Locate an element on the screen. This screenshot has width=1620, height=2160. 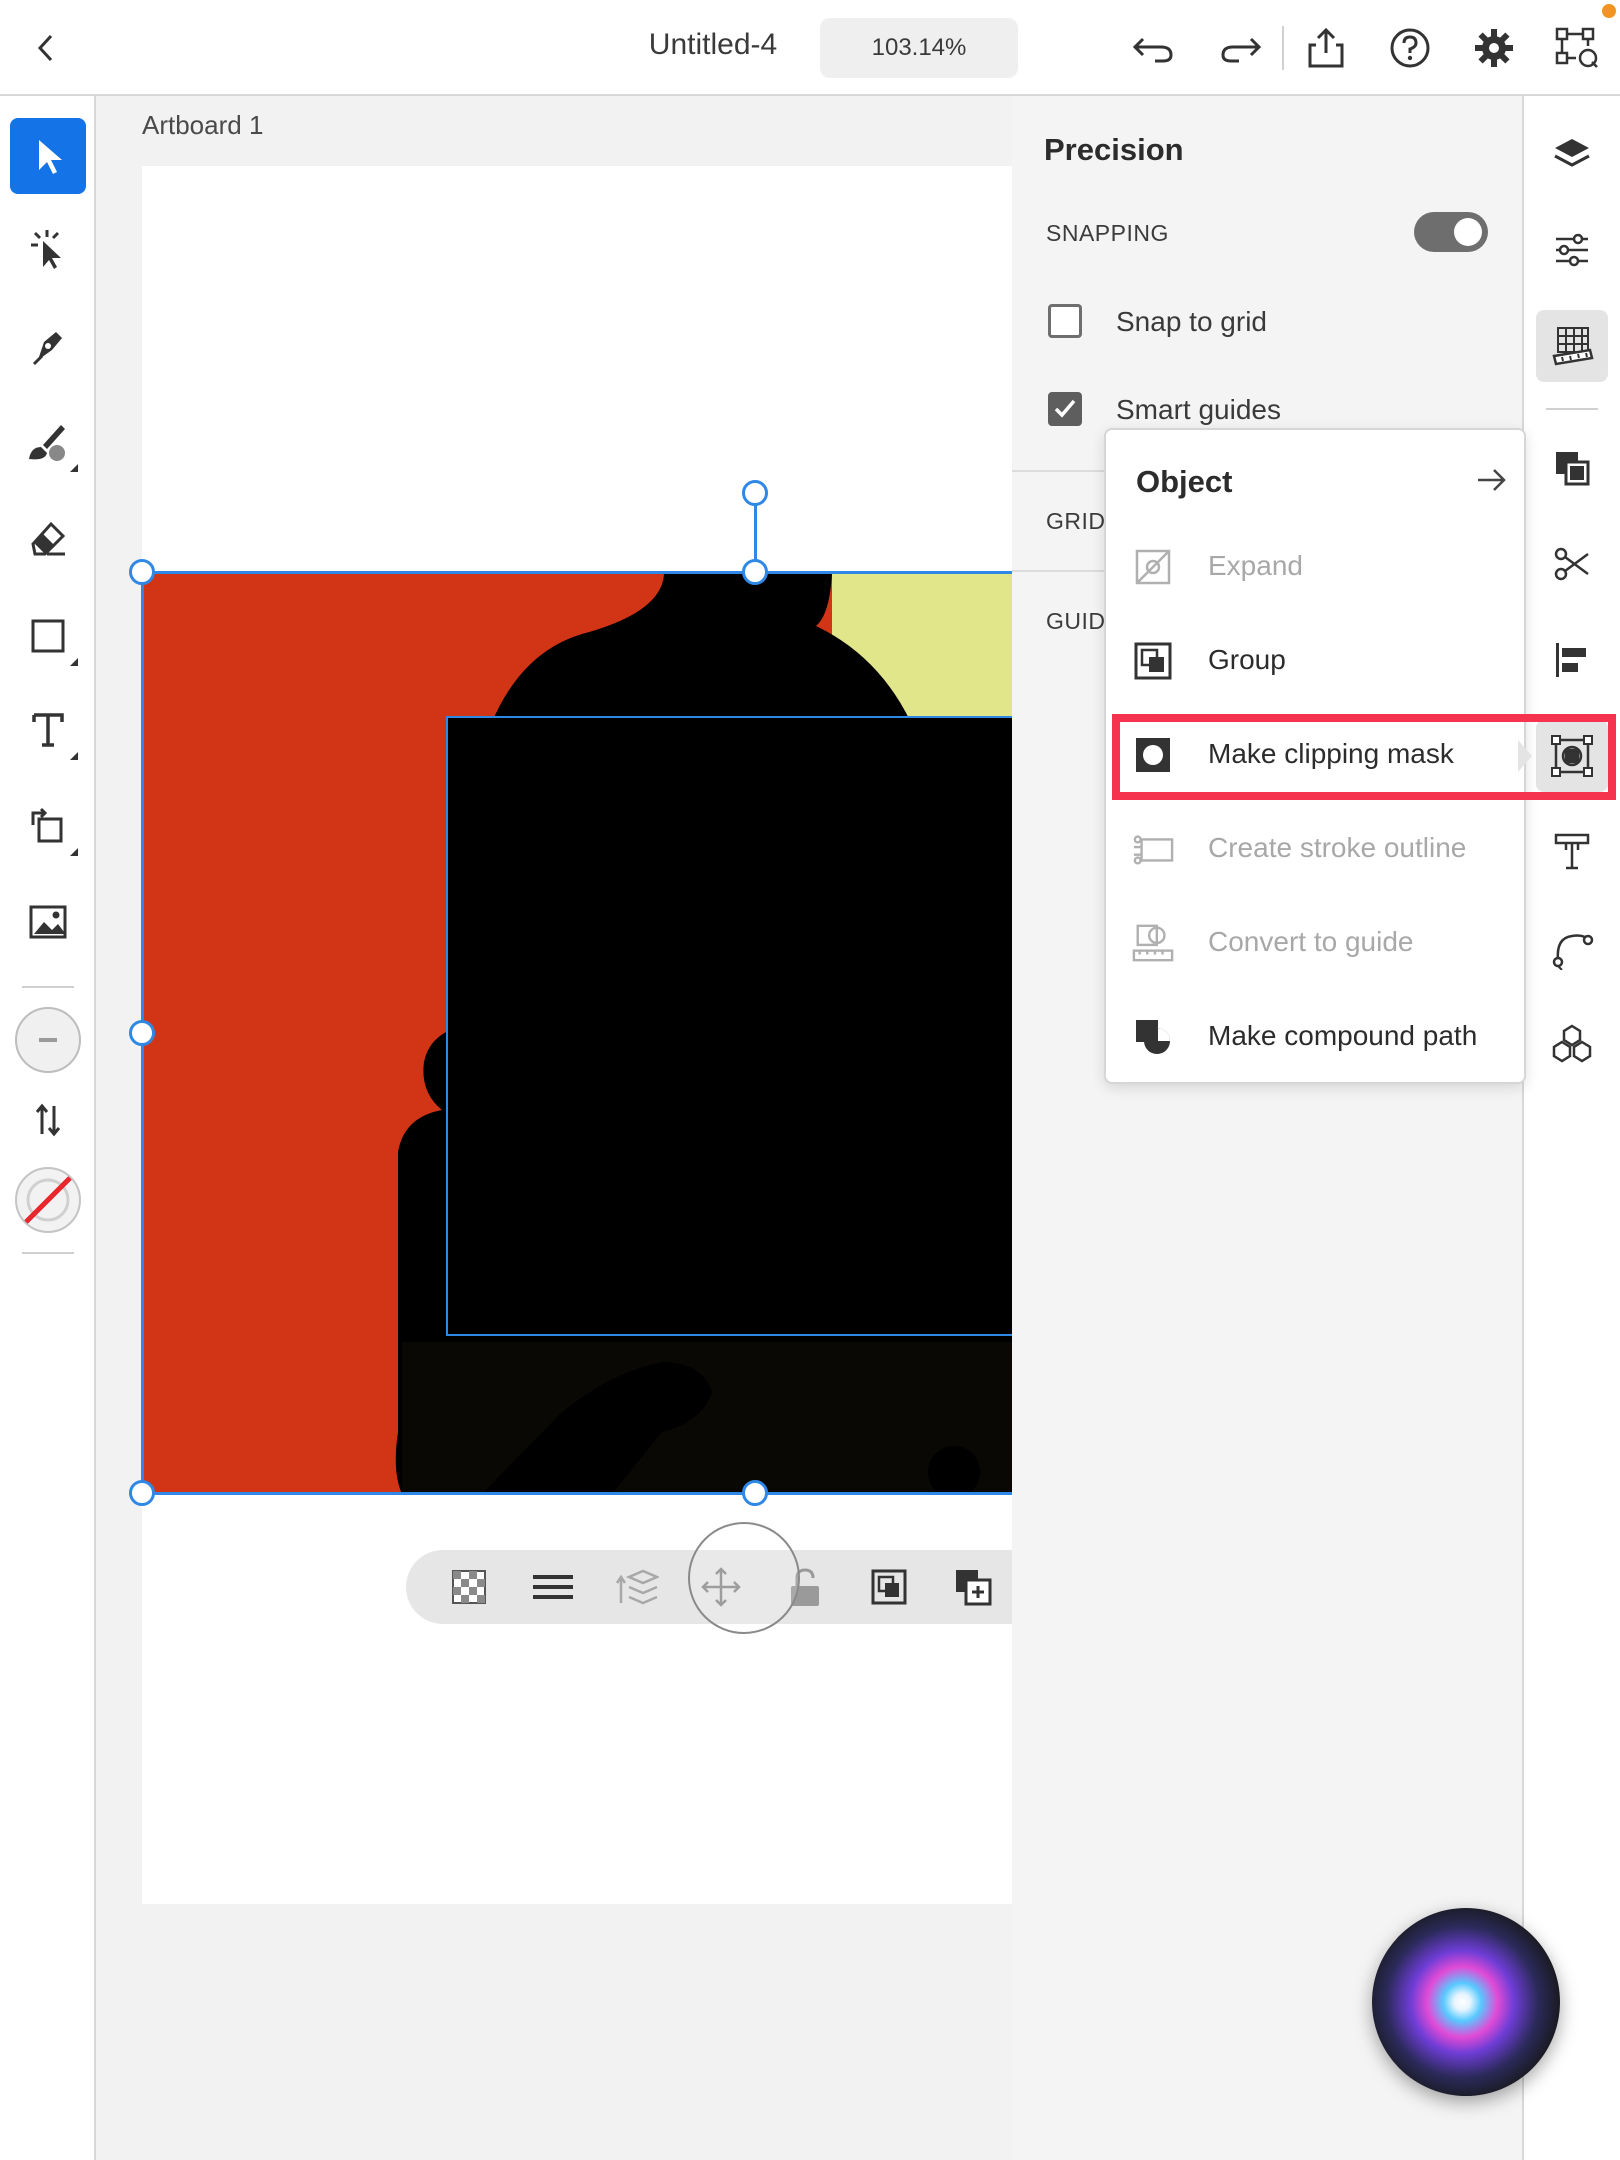
direct-select-icon is located at coordinates (46, 249).